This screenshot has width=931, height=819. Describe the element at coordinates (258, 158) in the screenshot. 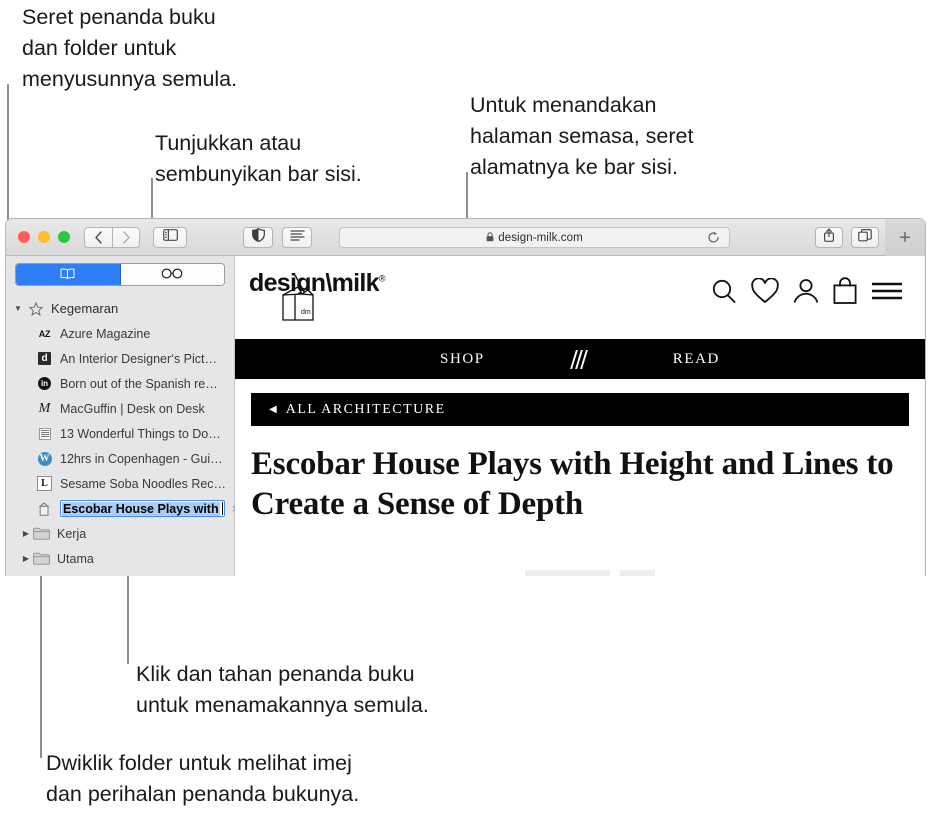

I see `callout-top-middle: Tunjukkan atau sembunyikan bar sisi.` at that location.